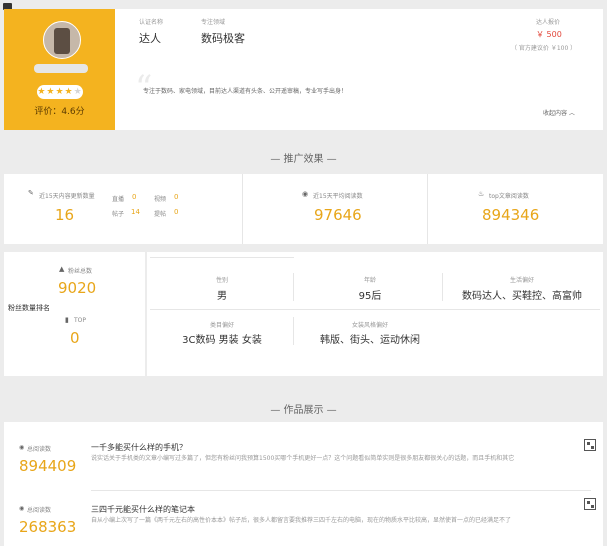 This screenshot has height=546, width=607. What do you see at coordinates (369, 325) in the screenshot?
I see `attr-label: 女装风格偏好` at bounding box center [369, 325].